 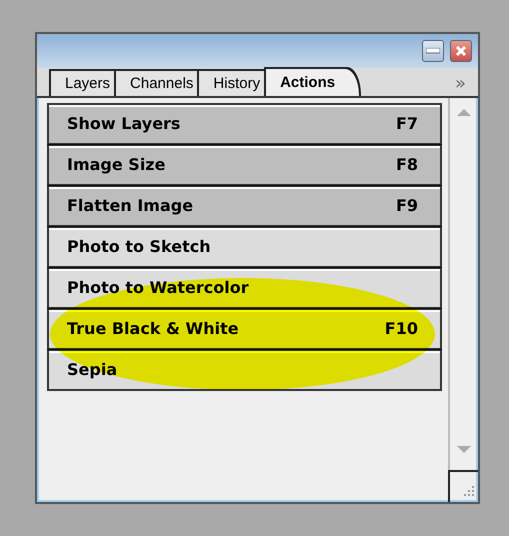 I want to click on minimize-icon, so click(x=433, y=51).